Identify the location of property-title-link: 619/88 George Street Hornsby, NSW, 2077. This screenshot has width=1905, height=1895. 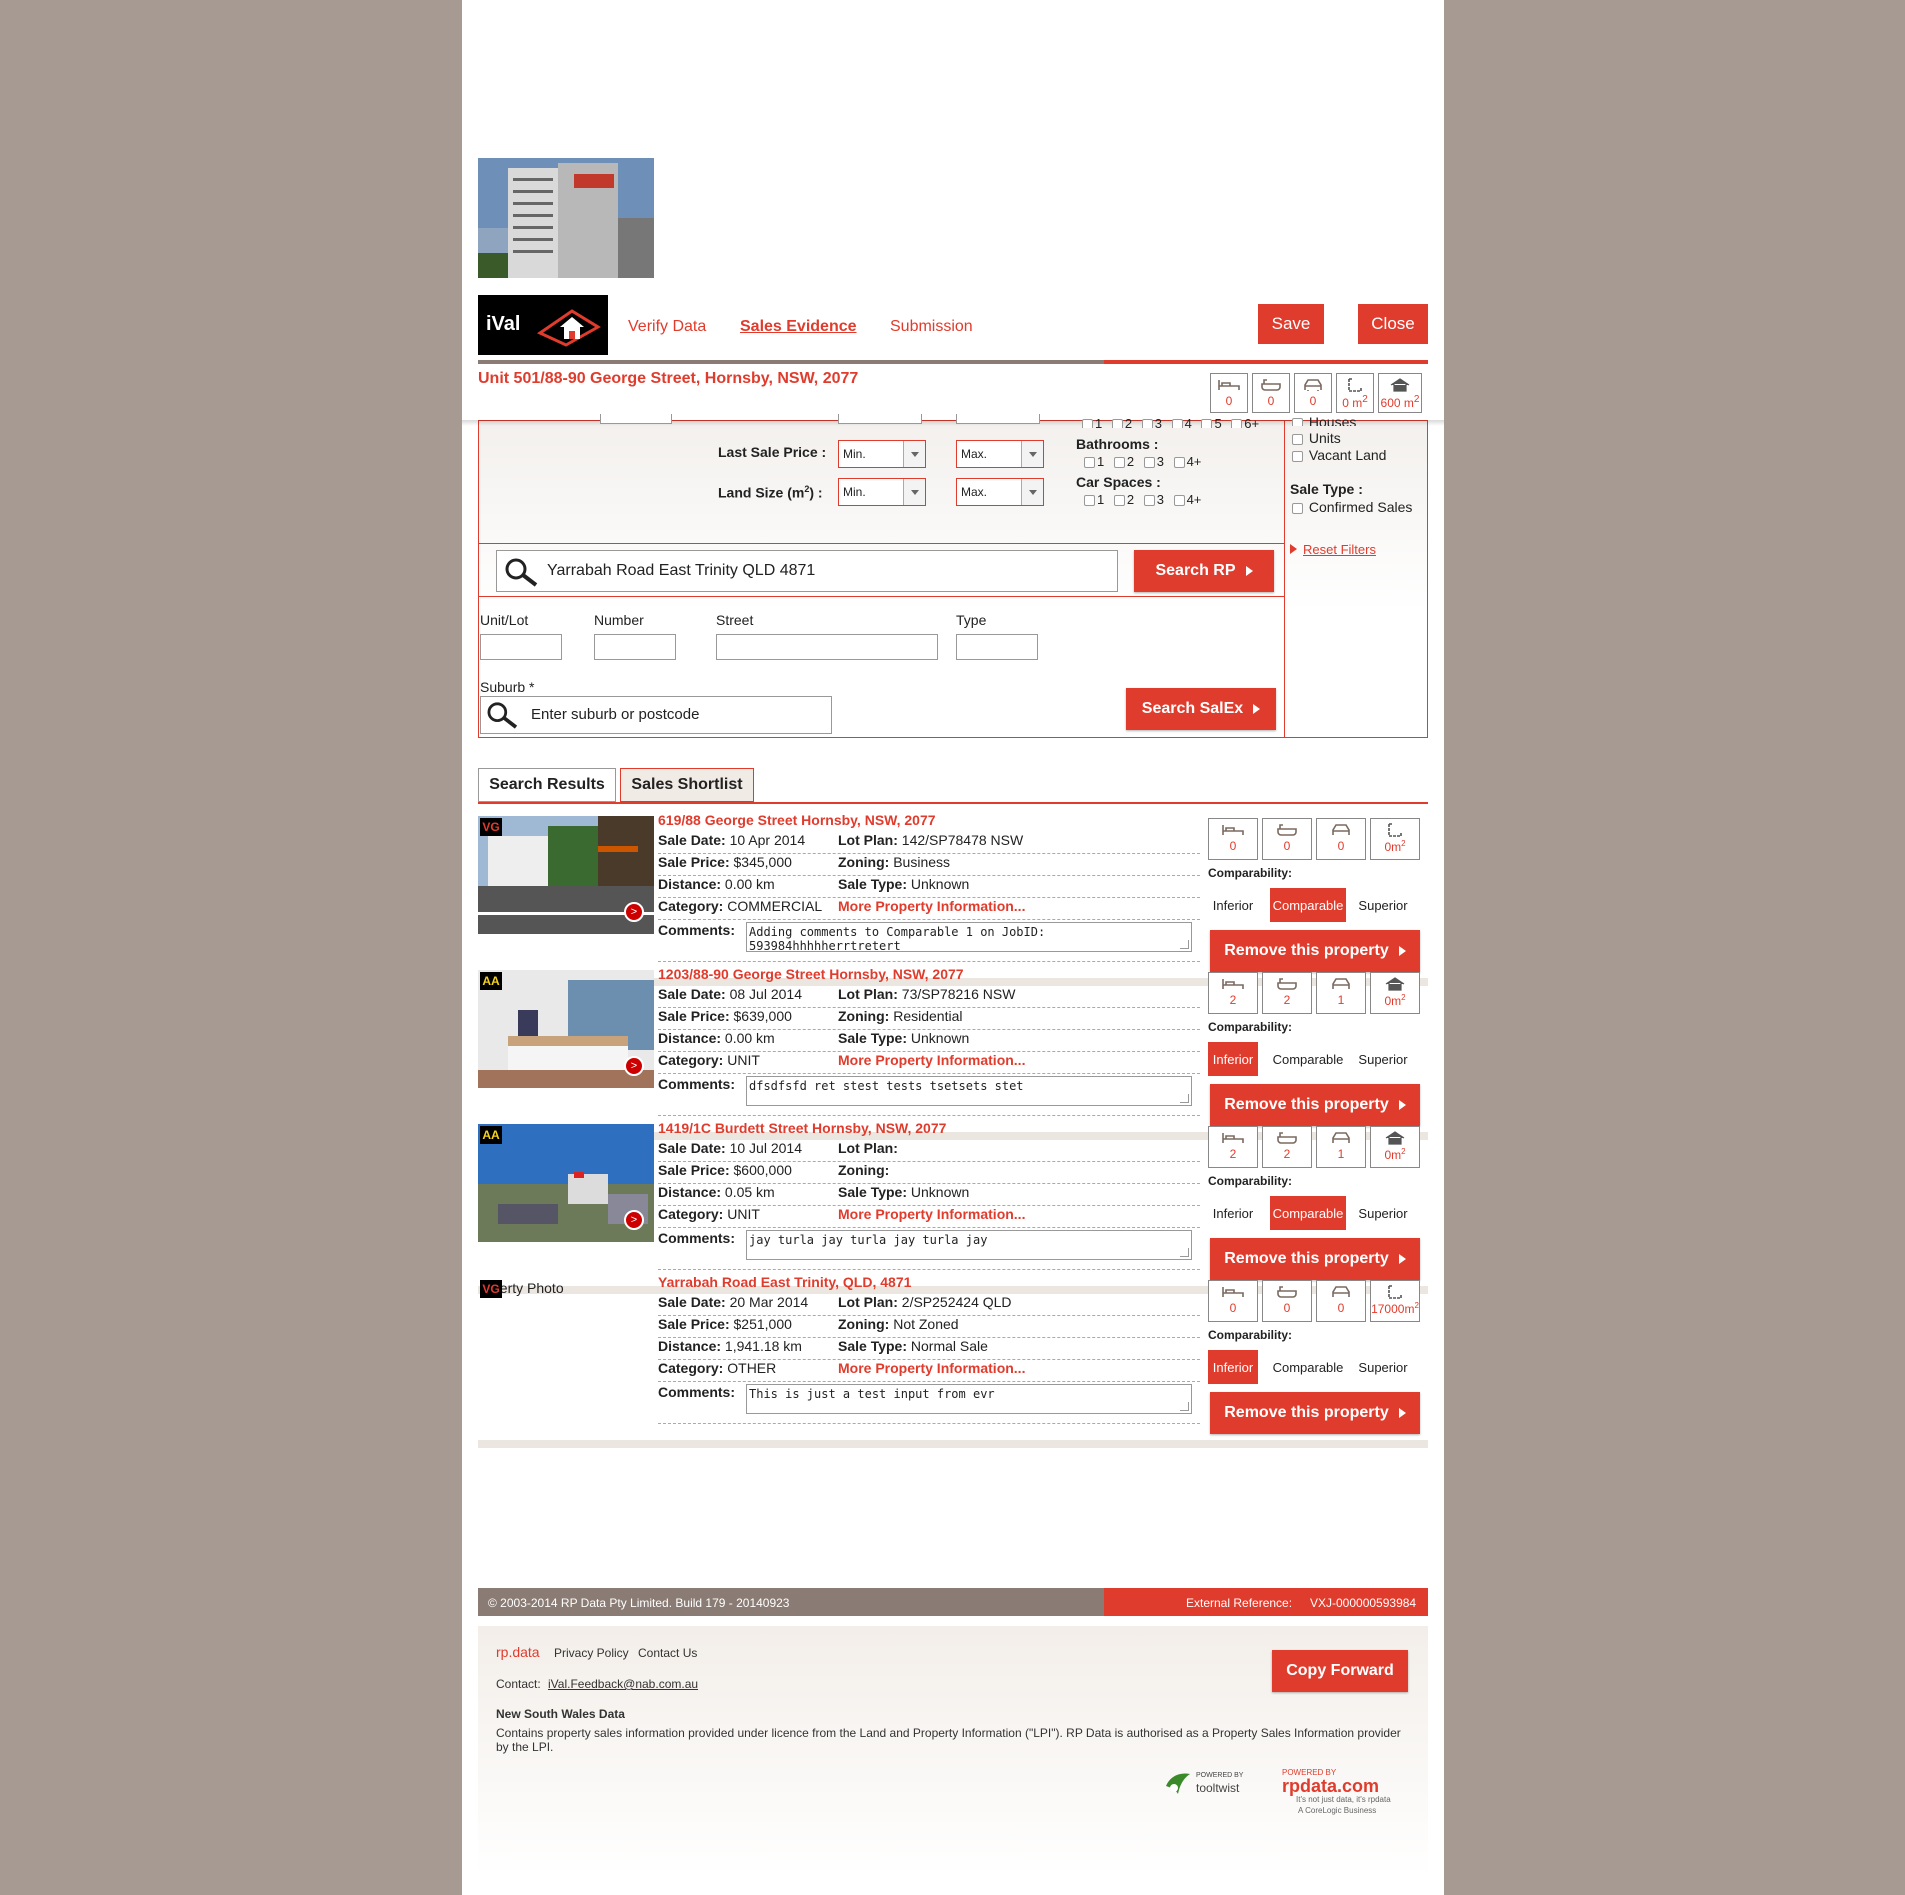
(797, 820).